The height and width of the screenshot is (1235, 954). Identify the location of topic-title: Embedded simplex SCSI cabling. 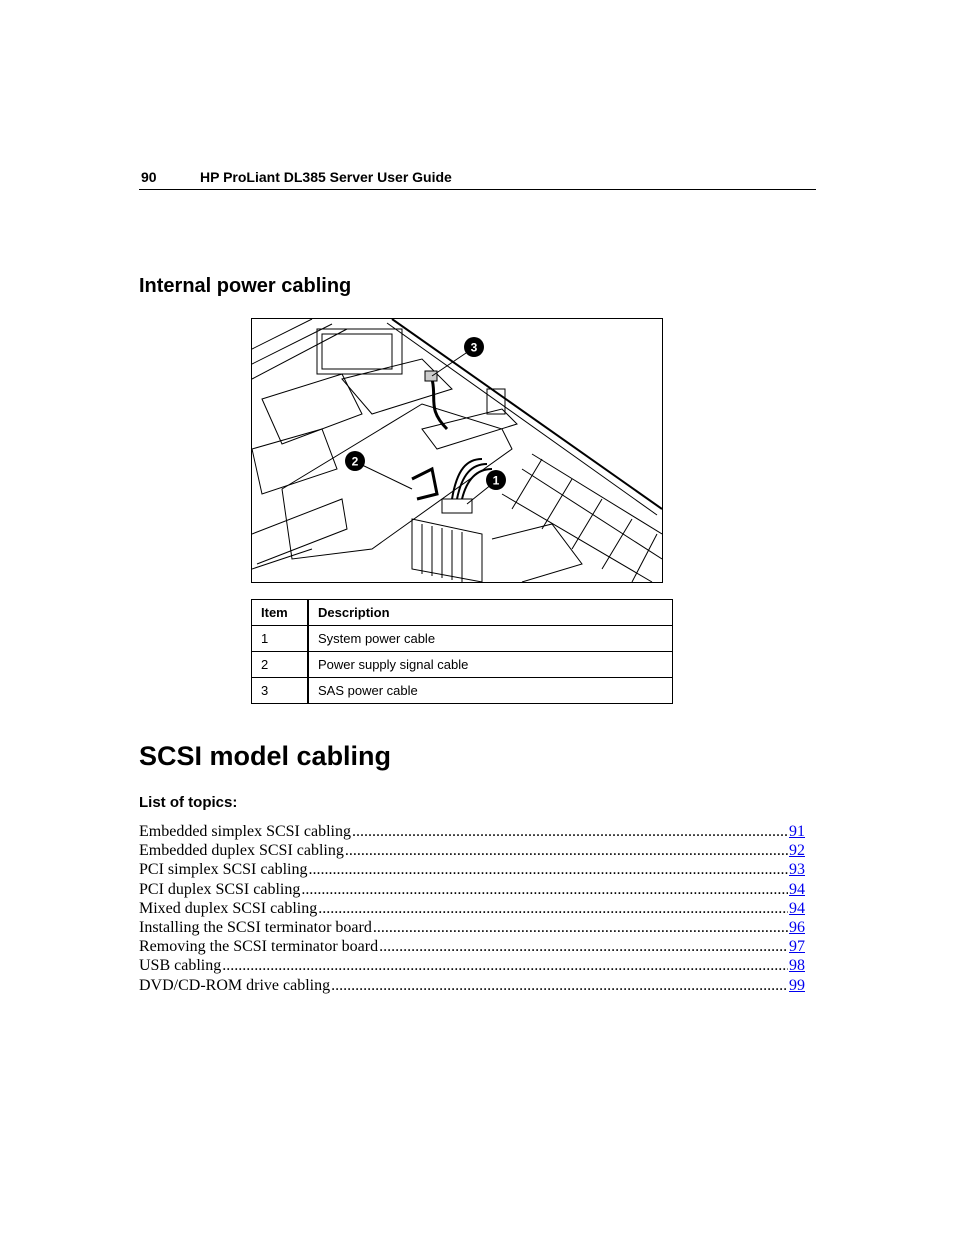
(245, 831).